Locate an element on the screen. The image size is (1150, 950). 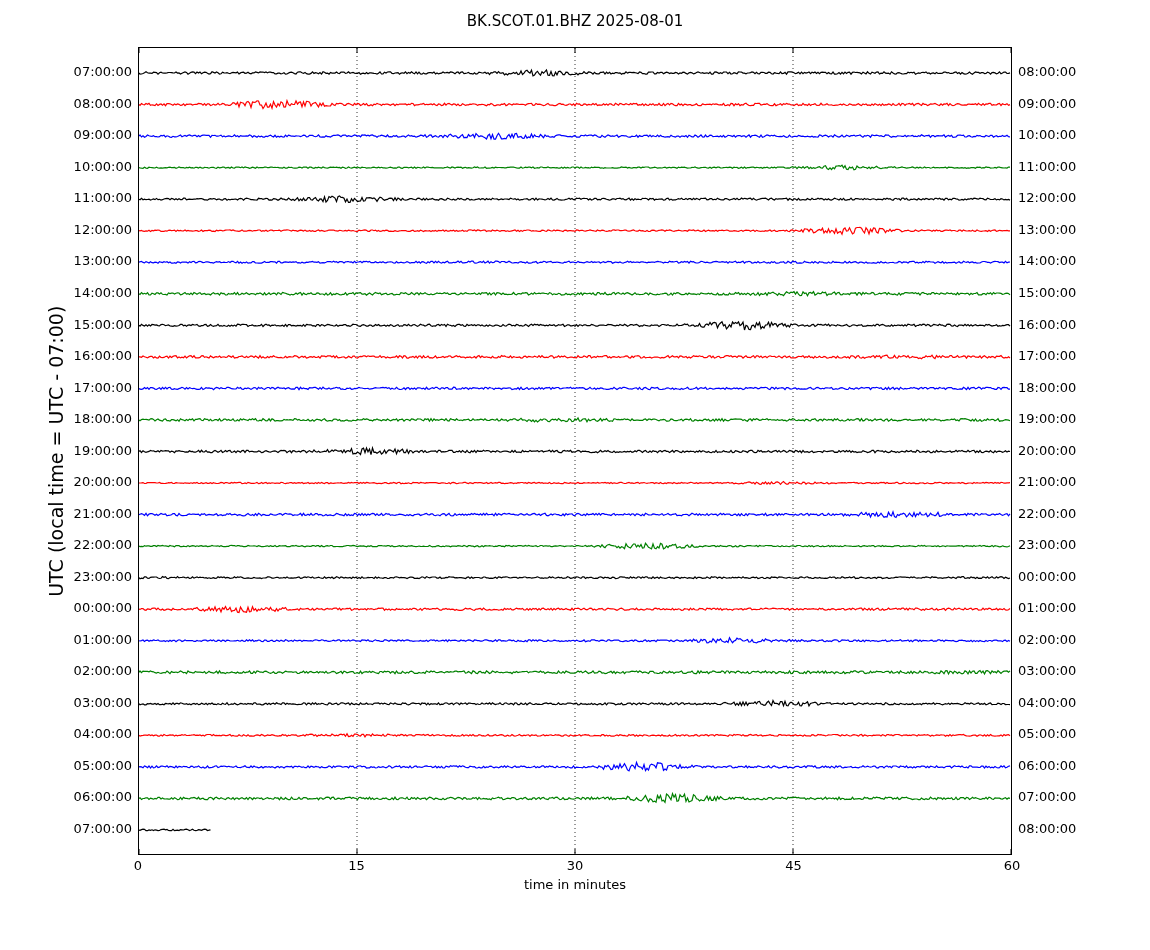
x-tick-label: 60 is located at coordinates (1012, 865).